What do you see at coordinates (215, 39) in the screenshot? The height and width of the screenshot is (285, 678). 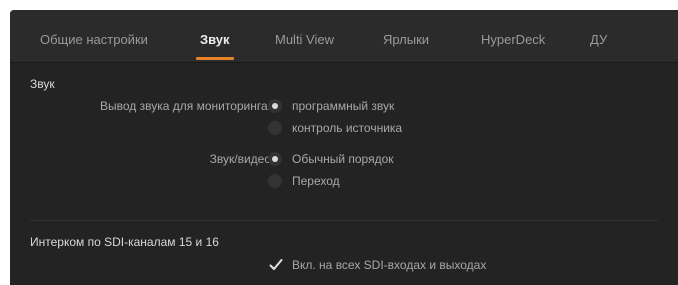 I see `tab-audio: Звук` at bounding box center [215, 39].